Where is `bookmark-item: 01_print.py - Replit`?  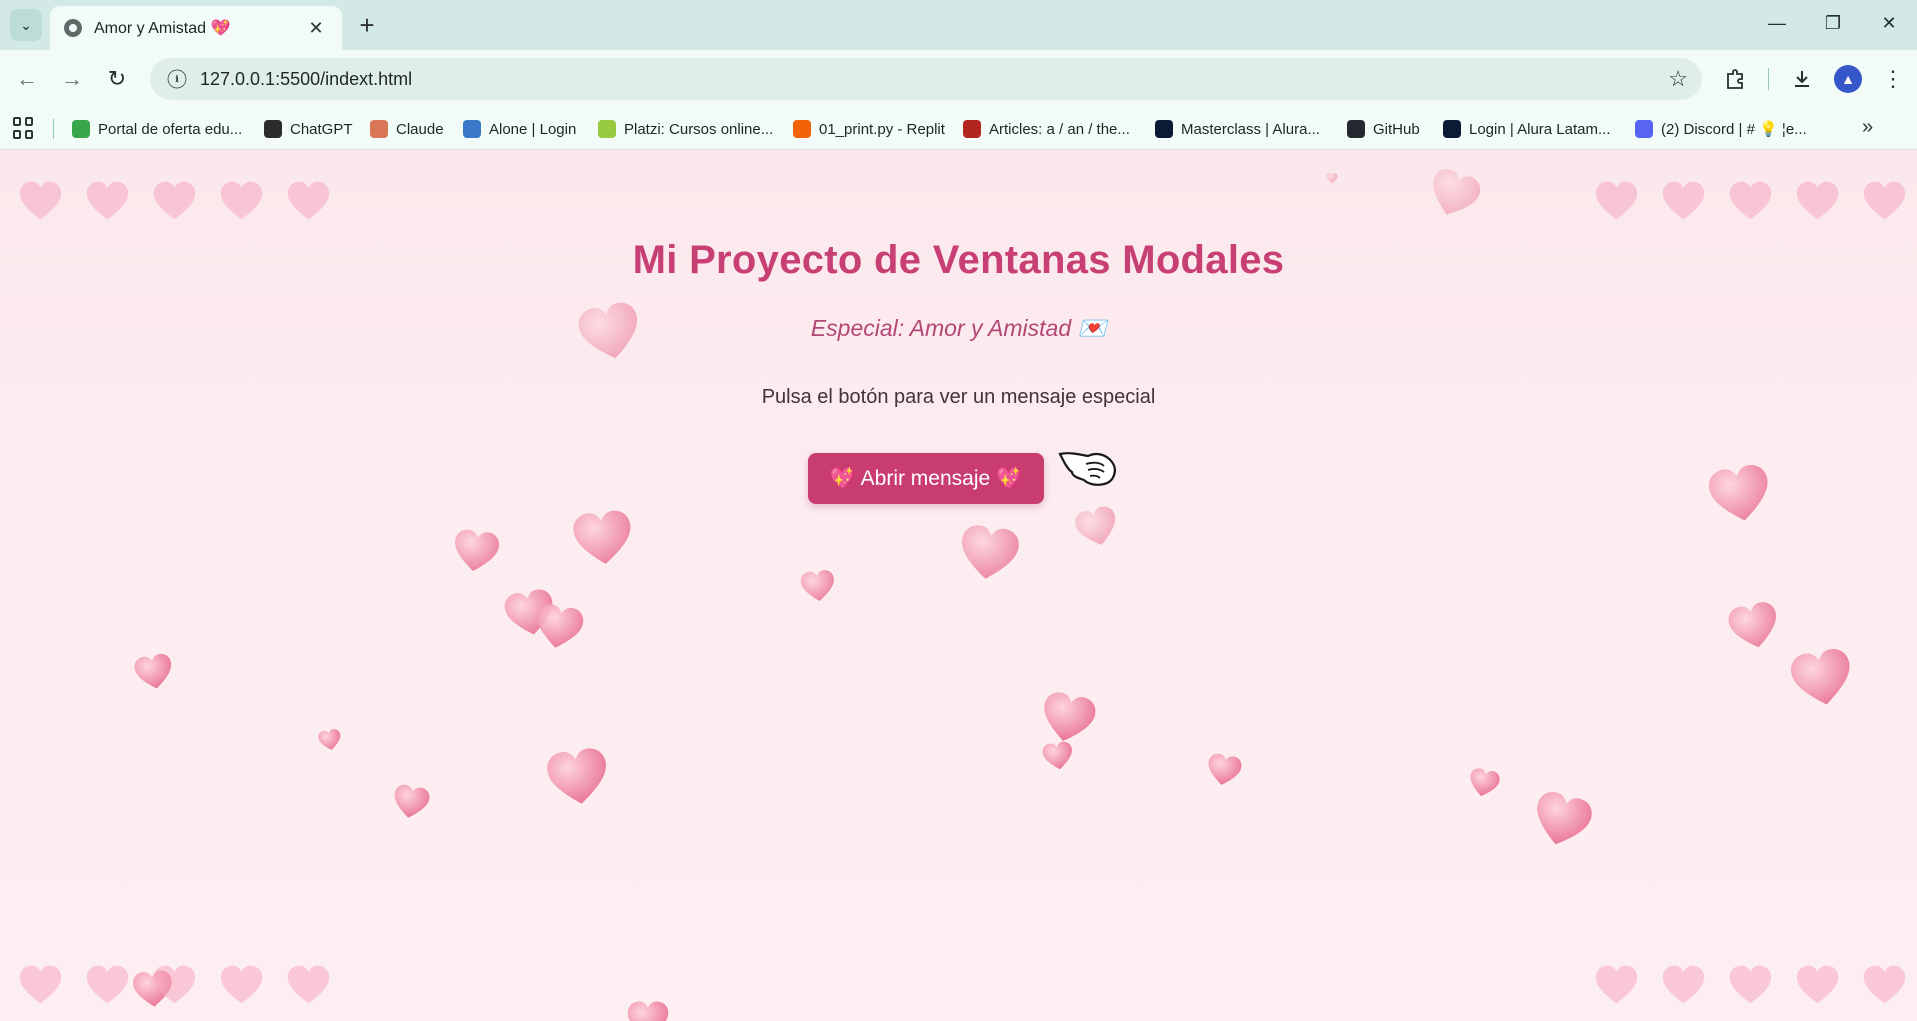
bookmark-item: 01_print.py - Replit is located at coordinates (869, 129).